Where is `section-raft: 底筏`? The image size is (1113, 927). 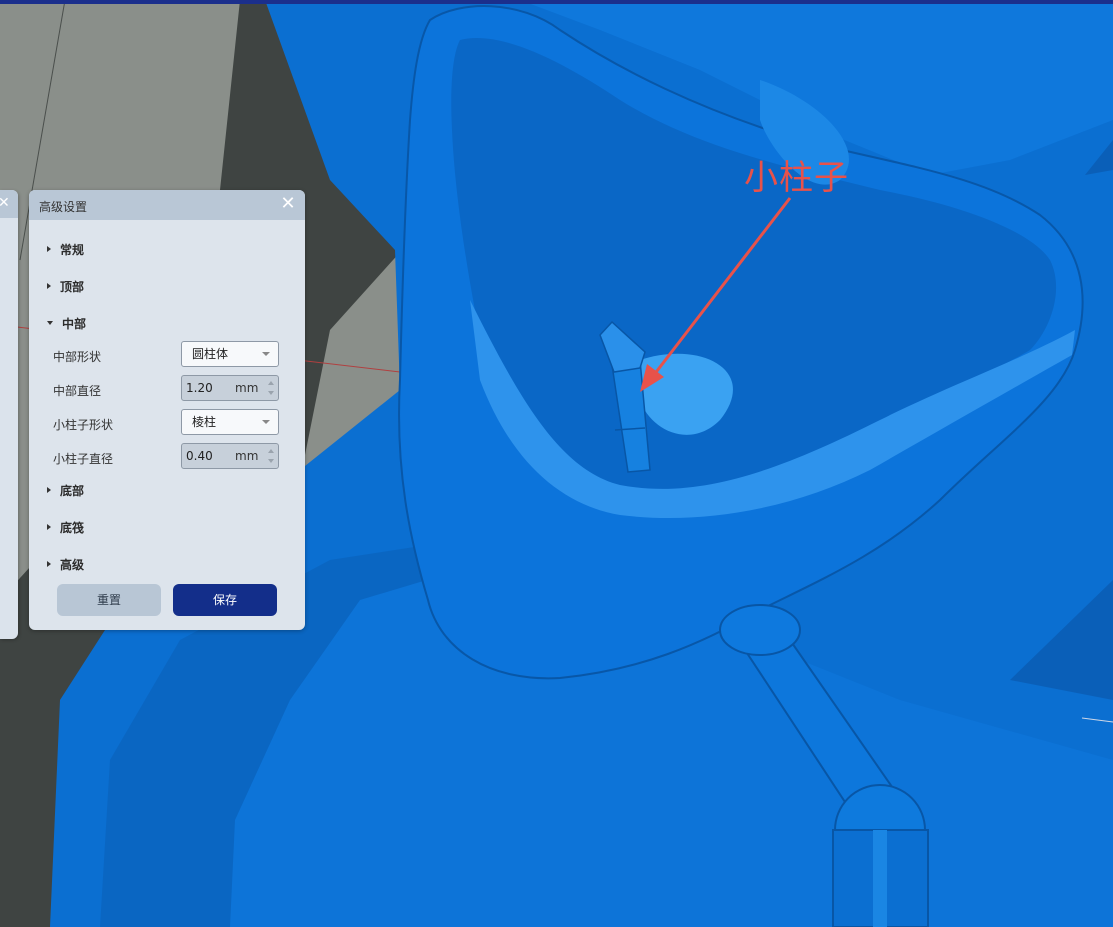 section-raft: 底筏 is located at coordinates (65, 527).